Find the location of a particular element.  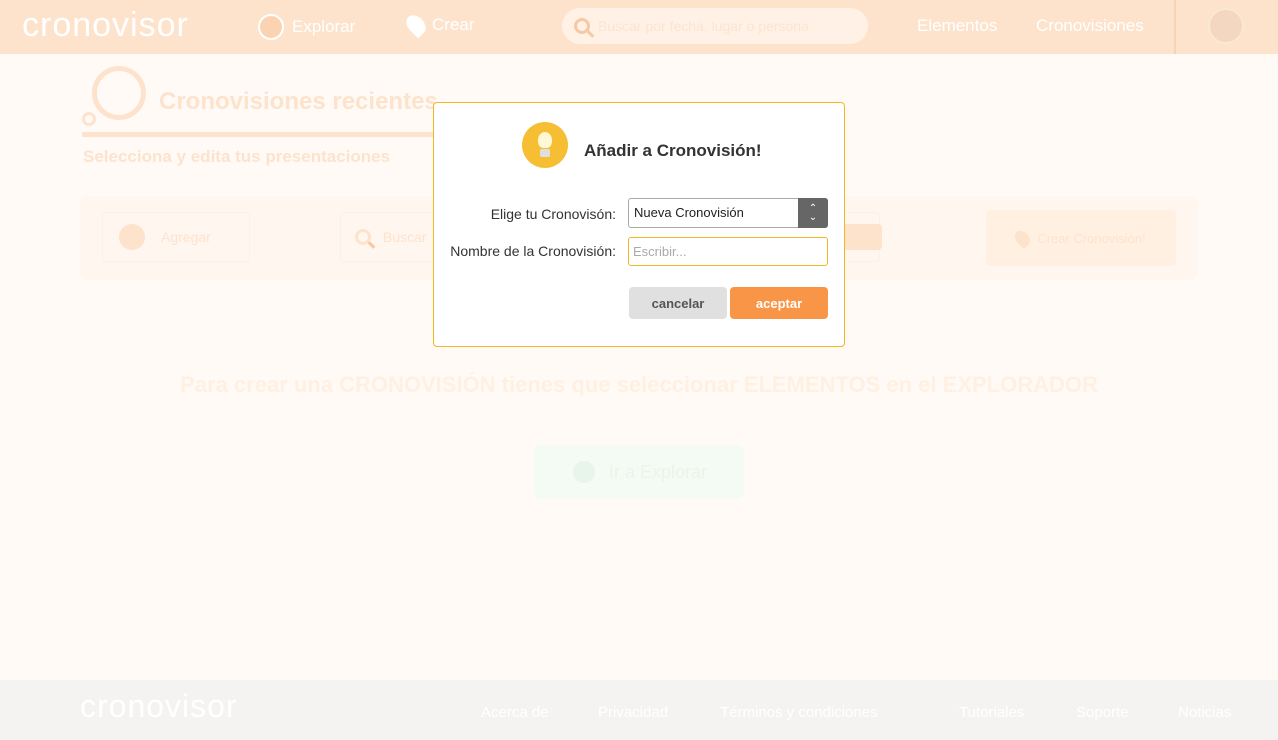

footer-link-acerca: Acerca de is located at coordinates (515, 712).